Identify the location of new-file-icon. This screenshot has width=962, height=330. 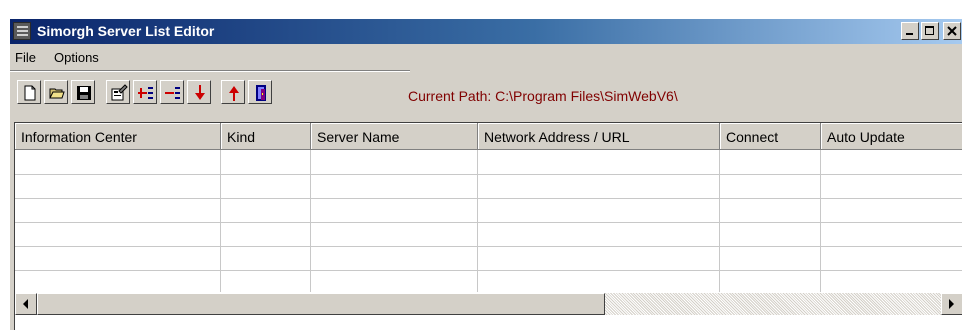
(30, 93).